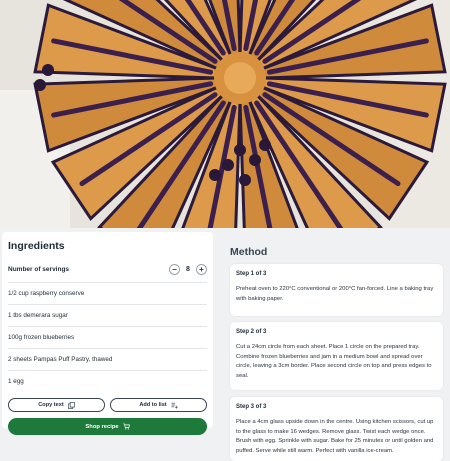 The image size is (450, 461). I want to click on copy-text-button: Copy text, so click(56, 405).